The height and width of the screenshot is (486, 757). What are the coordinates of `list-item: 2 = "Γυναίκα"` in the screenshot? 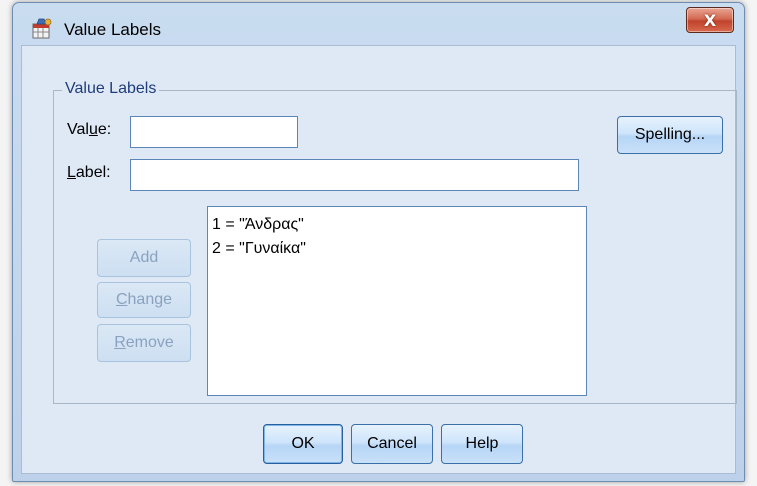 It's located at (397, 249).